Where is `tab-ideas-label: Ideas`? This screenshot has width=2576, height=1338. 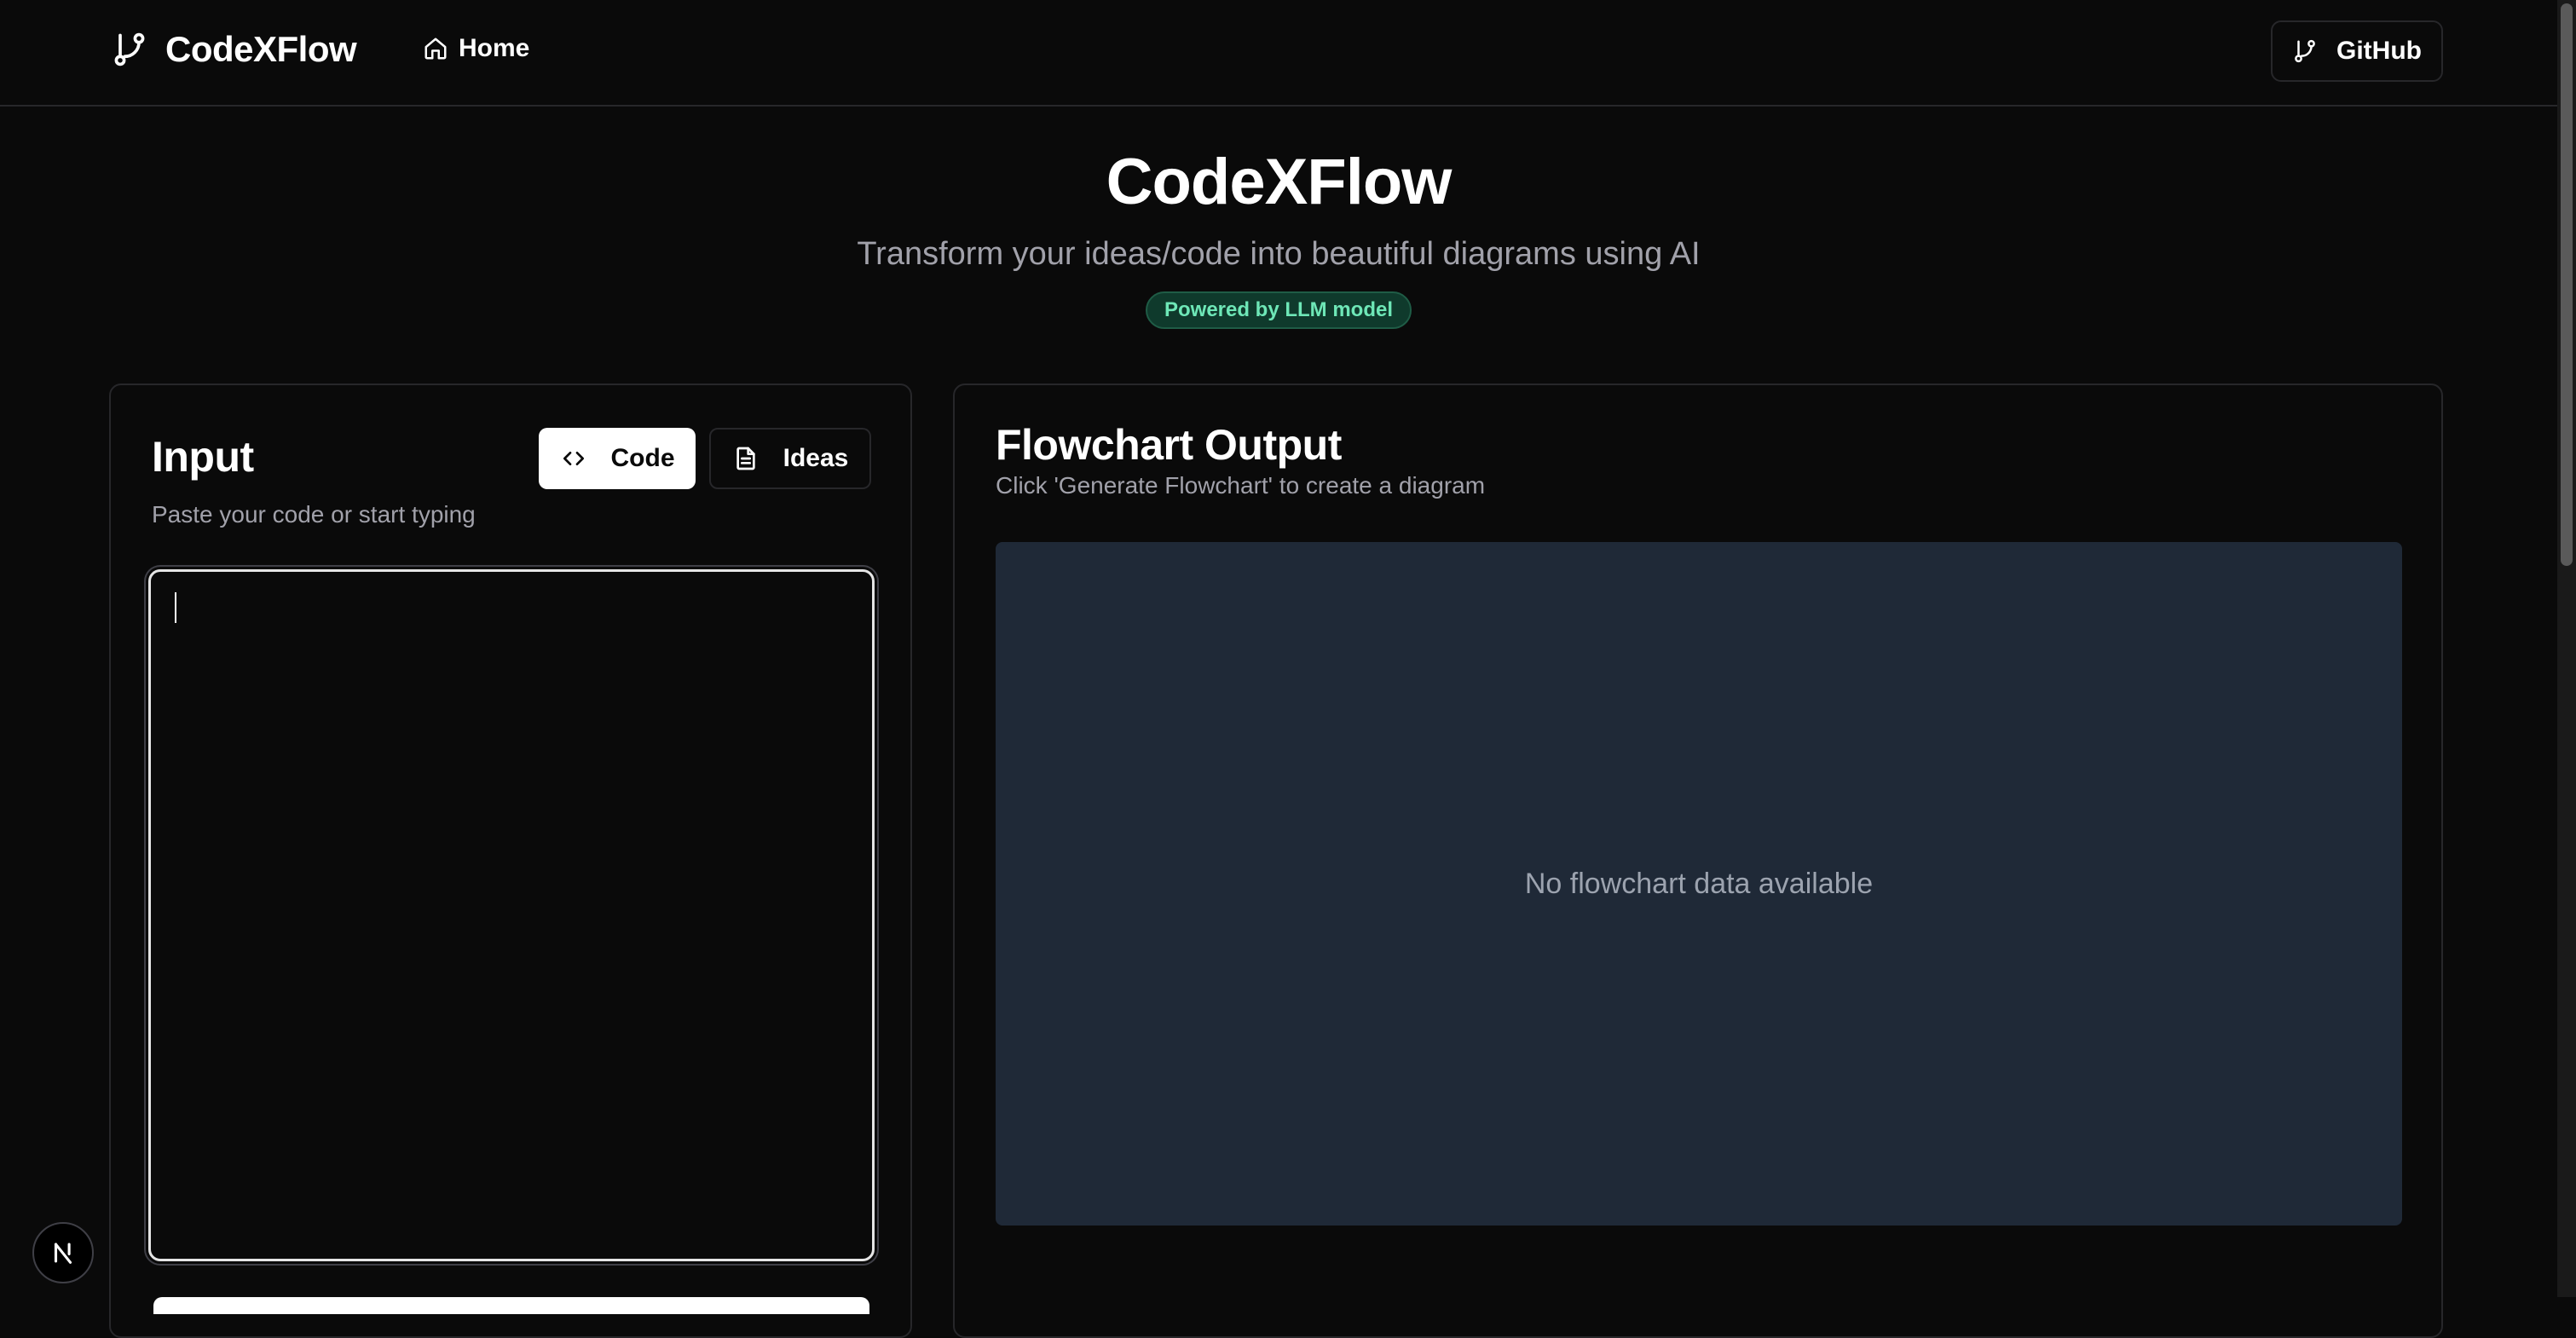 tab-ideas-label: Ideas is located at coordinates (816, 458).